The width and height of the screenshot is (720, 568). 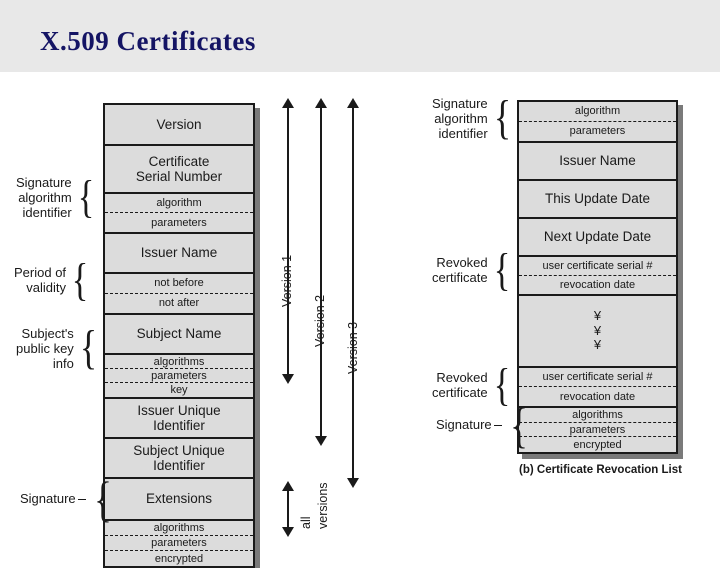 I want to click on cert-subfield-not-before: not before, so click(x=179, y=284).